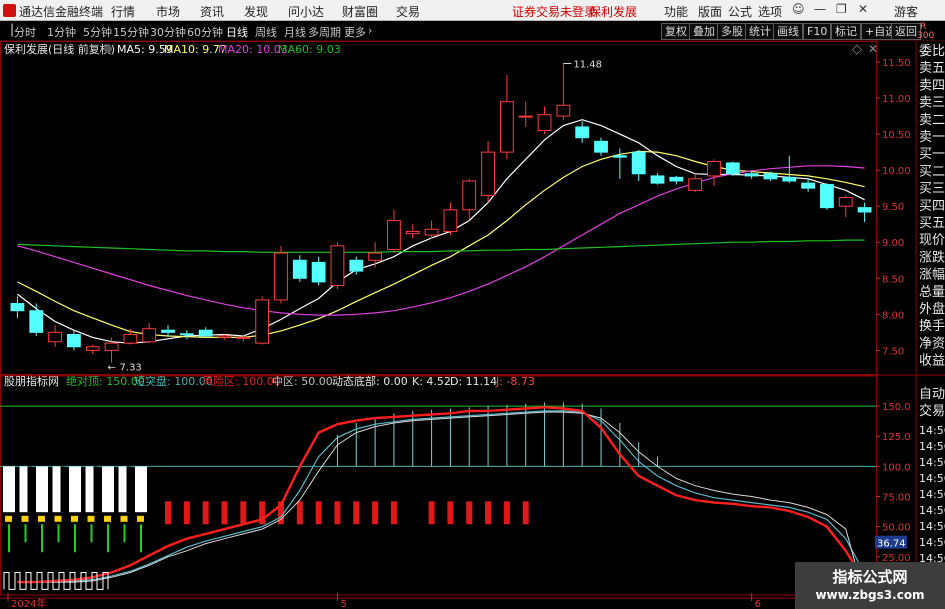  Describe the element at coordinates (266, 32) in the screenshot. I see `tab-weekly: 周线` at that location.